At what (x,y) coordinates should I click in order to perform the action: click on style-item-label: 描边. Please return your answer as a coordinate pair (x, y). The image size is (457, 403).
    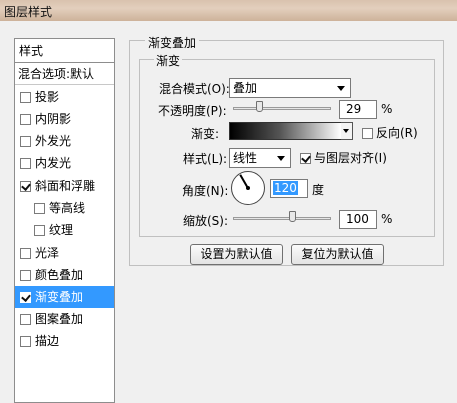
    Looking at the image, I should click on (47, 341).